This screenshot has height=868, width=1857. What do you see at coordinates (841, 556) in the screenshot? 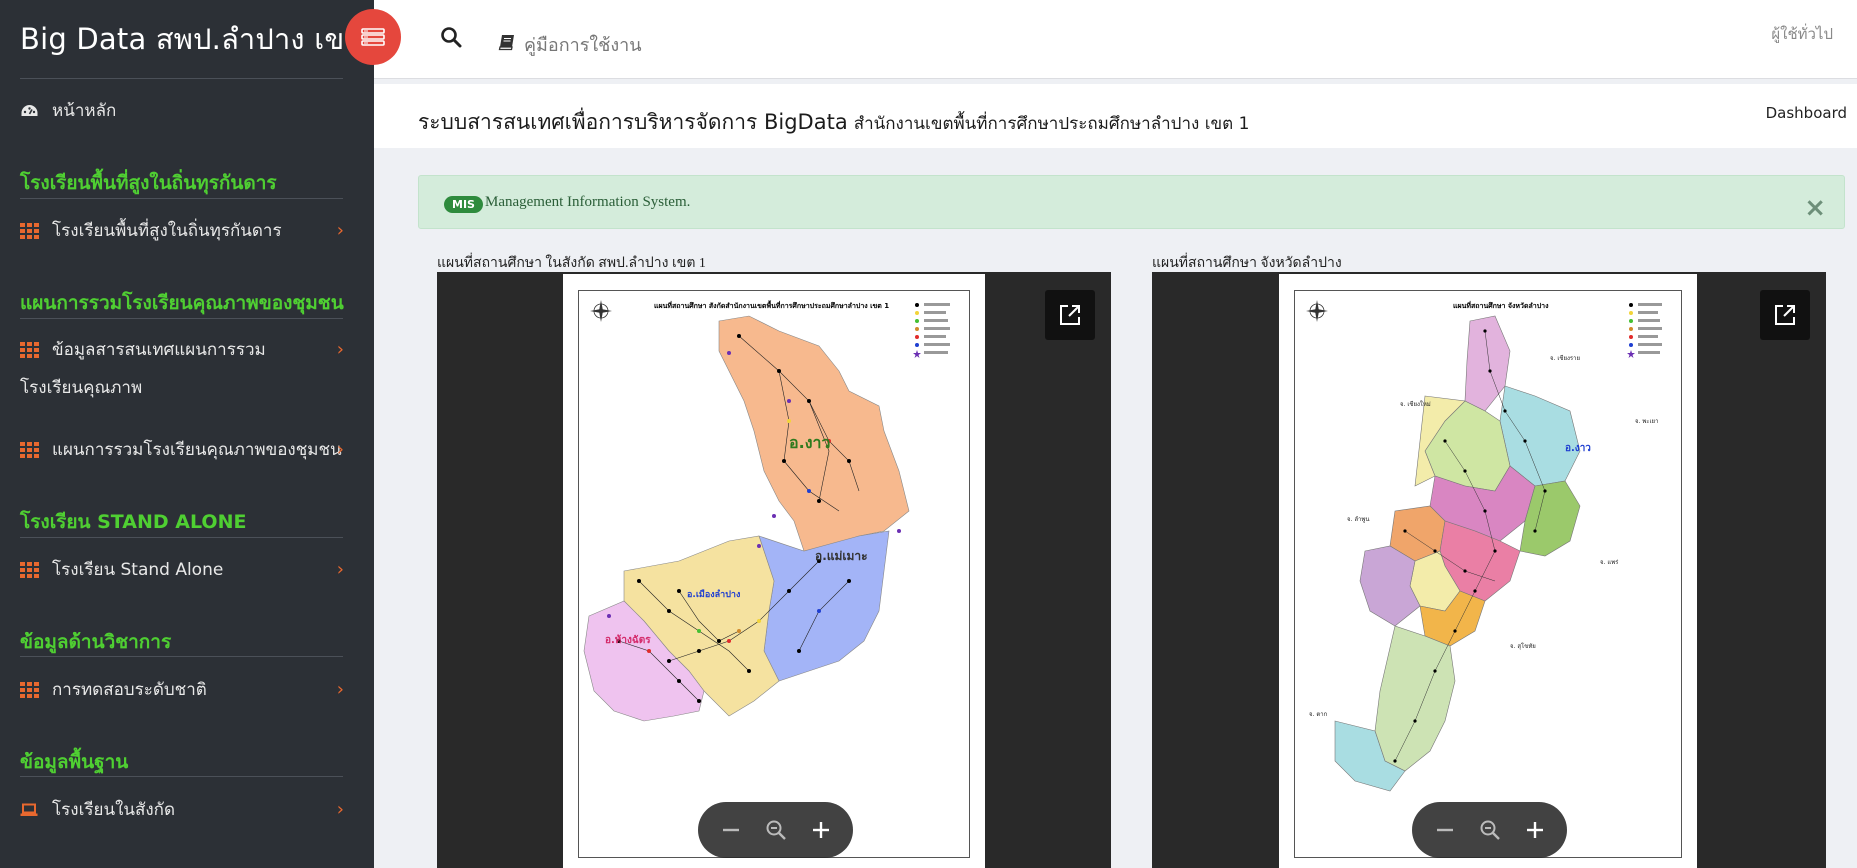
I see `district-label: อ.แม่เมาะ` at bounding box center [841, 556].